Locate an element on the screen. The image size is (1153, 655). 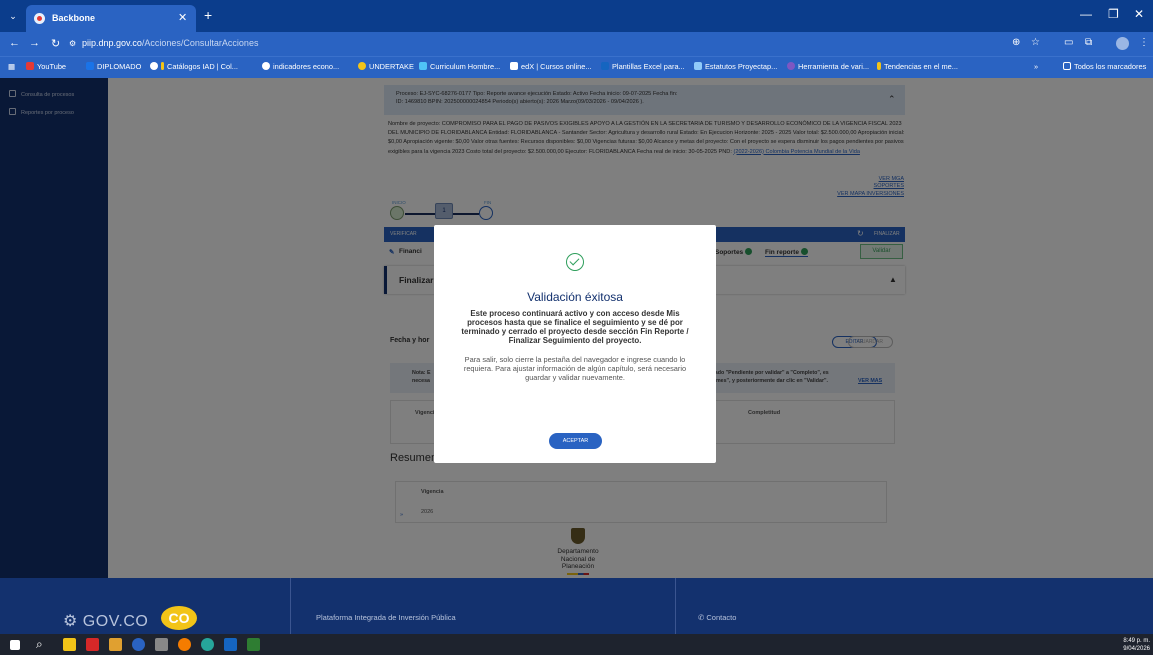
back-icon: ← is located at coordinates (14, 43).